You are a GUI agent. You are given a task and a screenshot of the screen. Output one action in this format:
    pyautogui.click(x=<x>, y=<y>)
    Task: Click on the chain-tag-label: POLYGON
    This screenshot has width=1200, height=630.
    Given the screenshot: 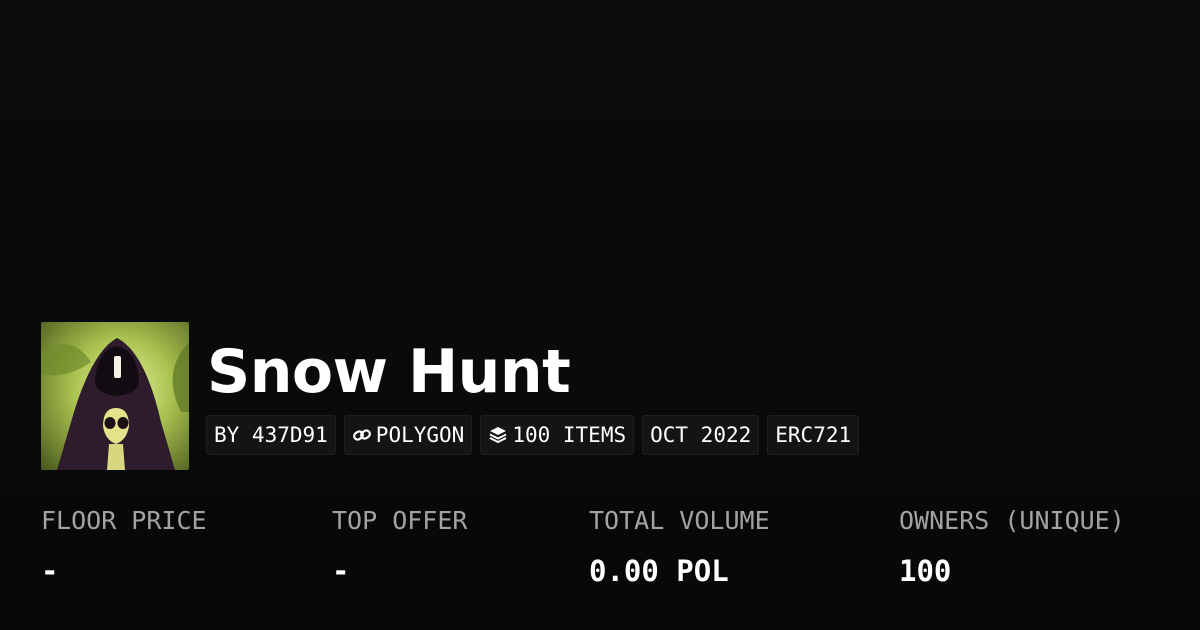 What is the action you would take?
    pyautogui.click(x=420, y=435)
    